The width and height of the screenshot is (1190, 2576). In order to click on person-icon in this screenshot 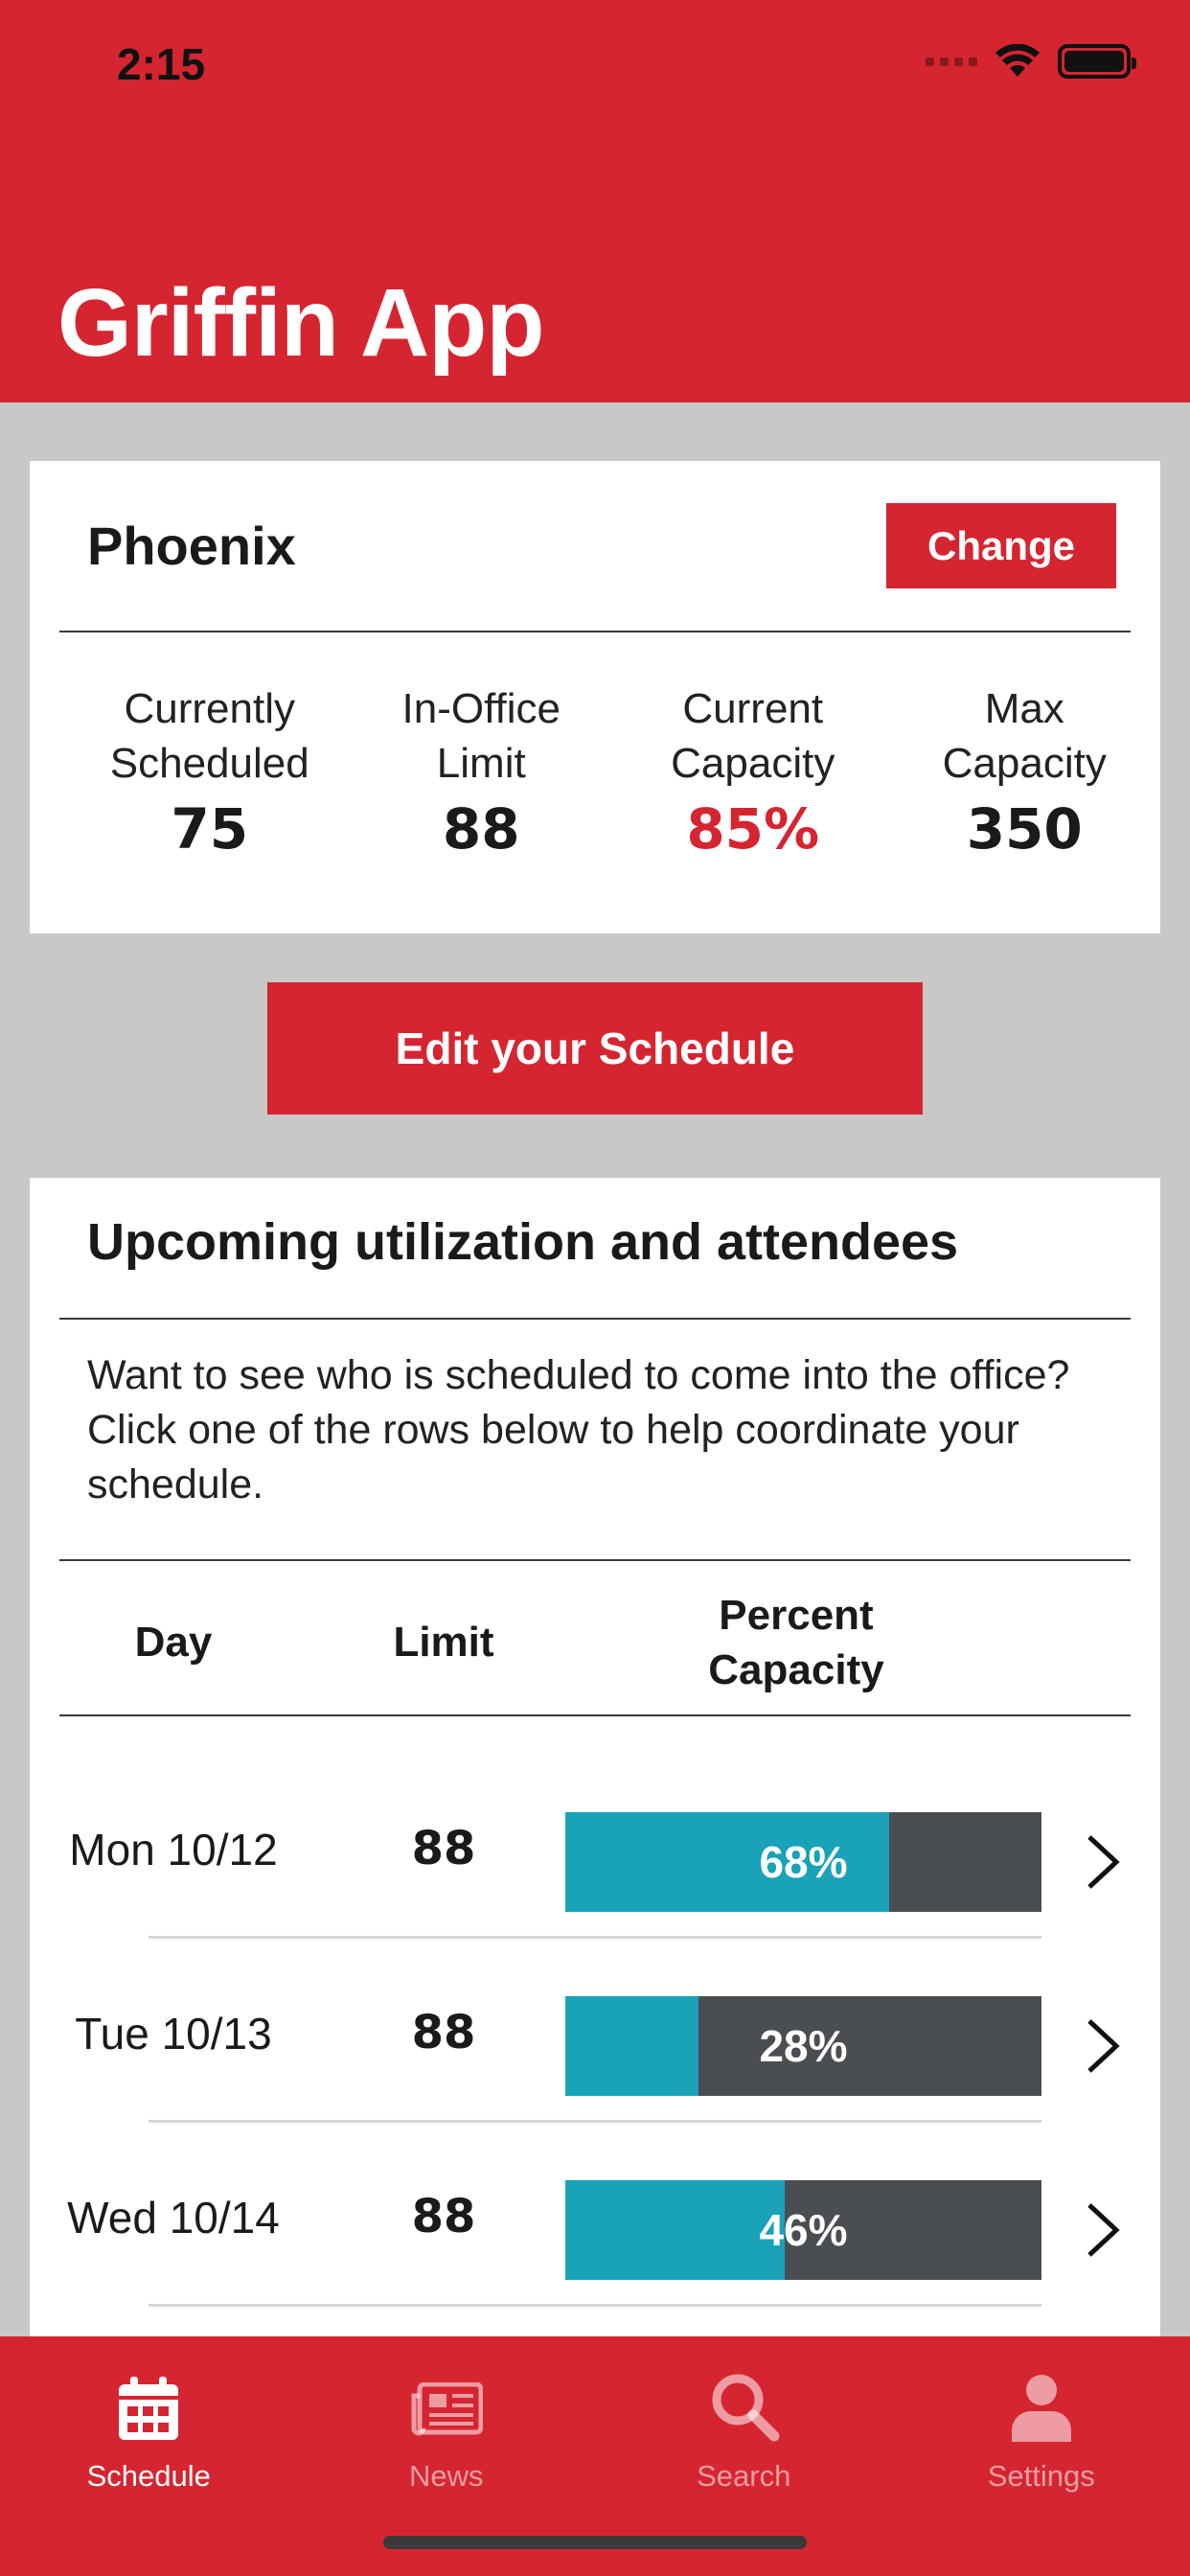, I will do `click(1041, 2408)`.